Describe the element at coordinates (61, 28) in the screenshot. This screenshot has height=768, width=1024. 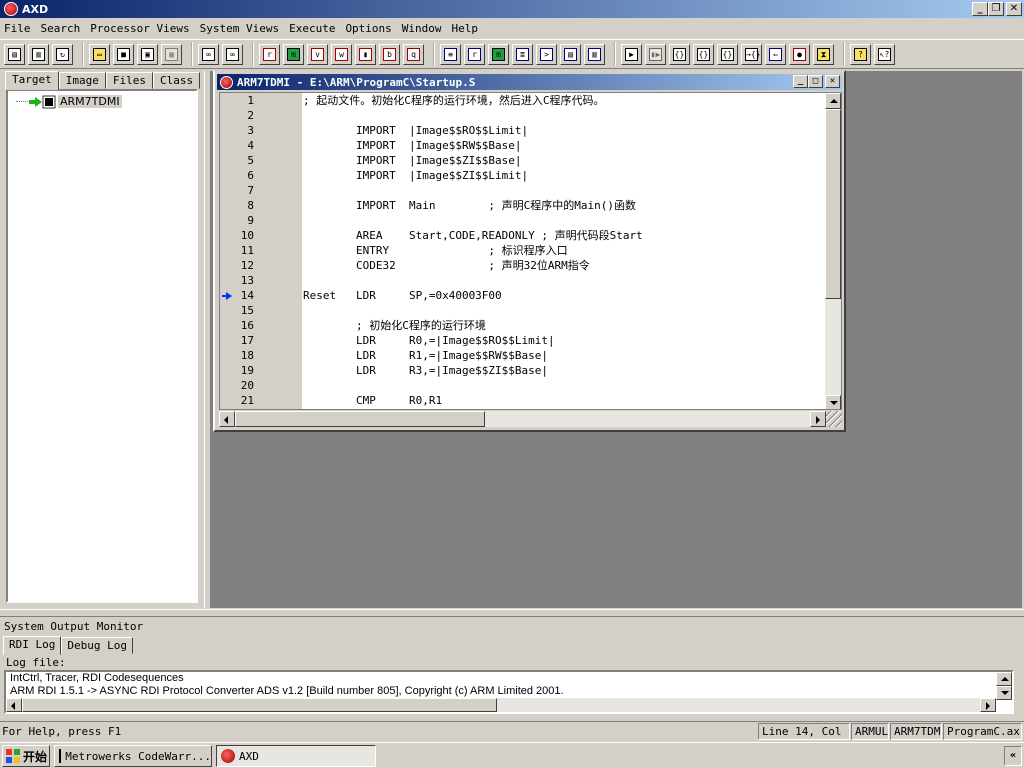
I see `menu-search: Search` at that location.